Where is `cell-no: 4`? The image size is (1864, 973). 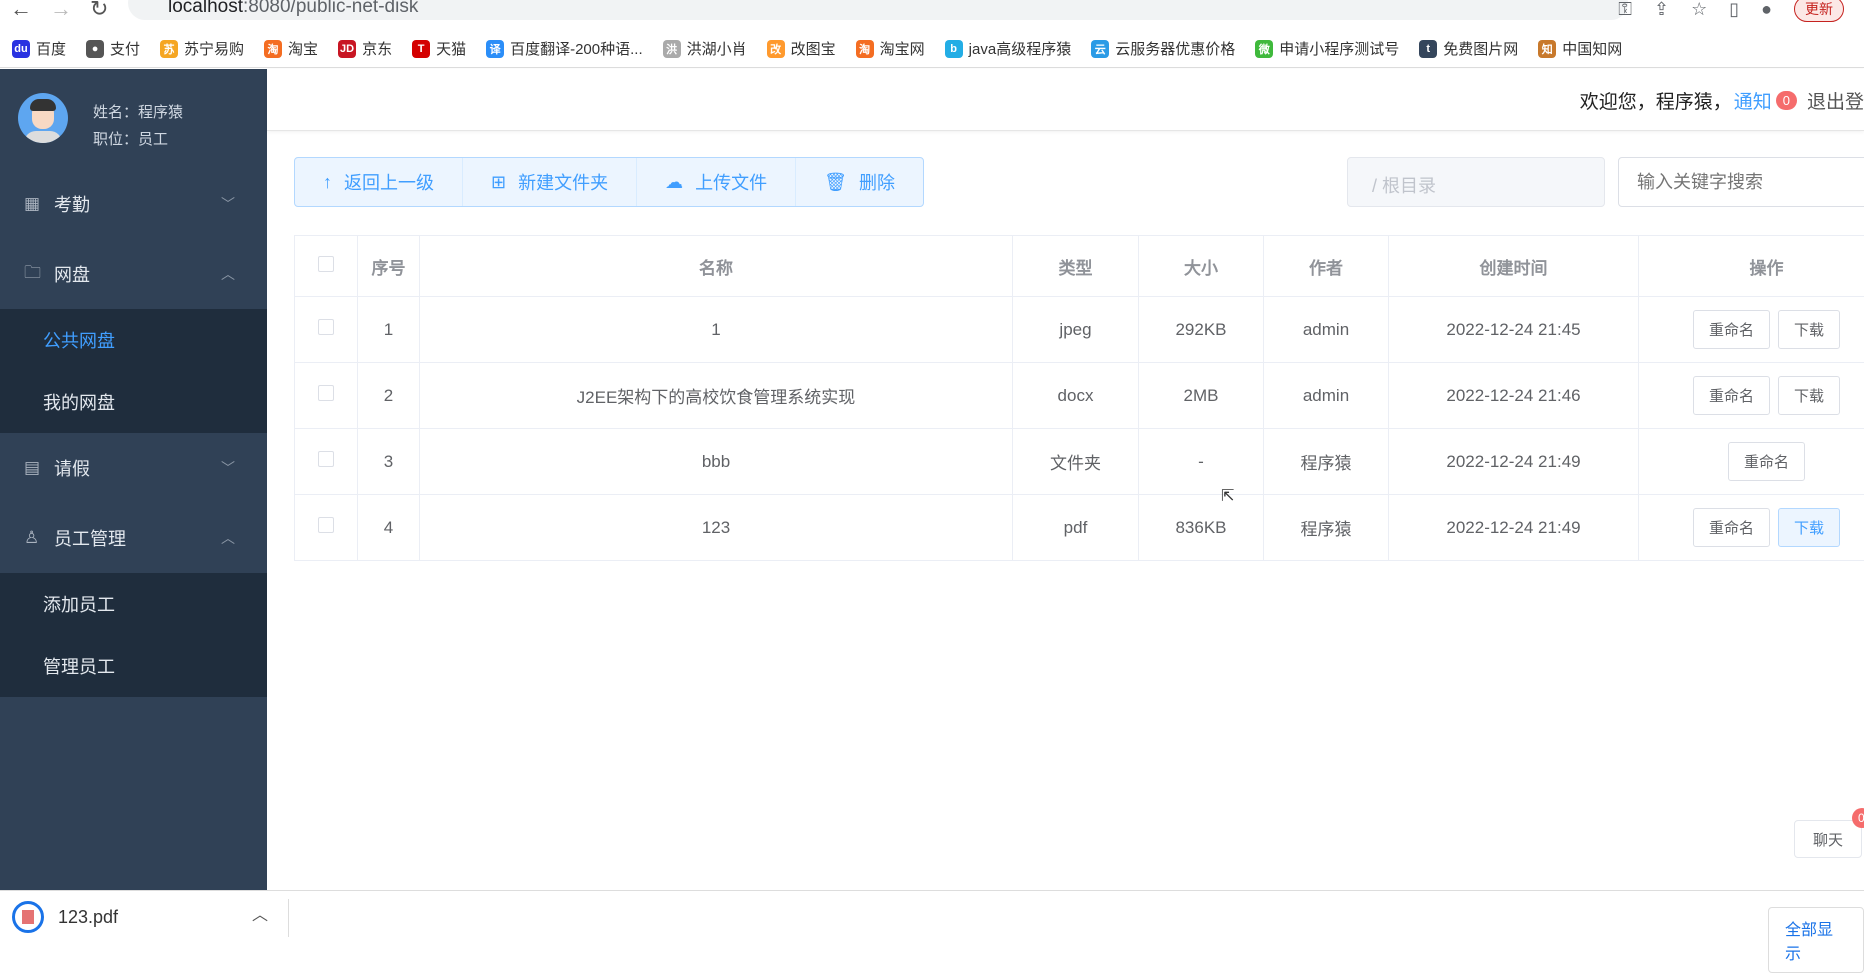 cell-no: 4 is located at coordinates (389, 528).